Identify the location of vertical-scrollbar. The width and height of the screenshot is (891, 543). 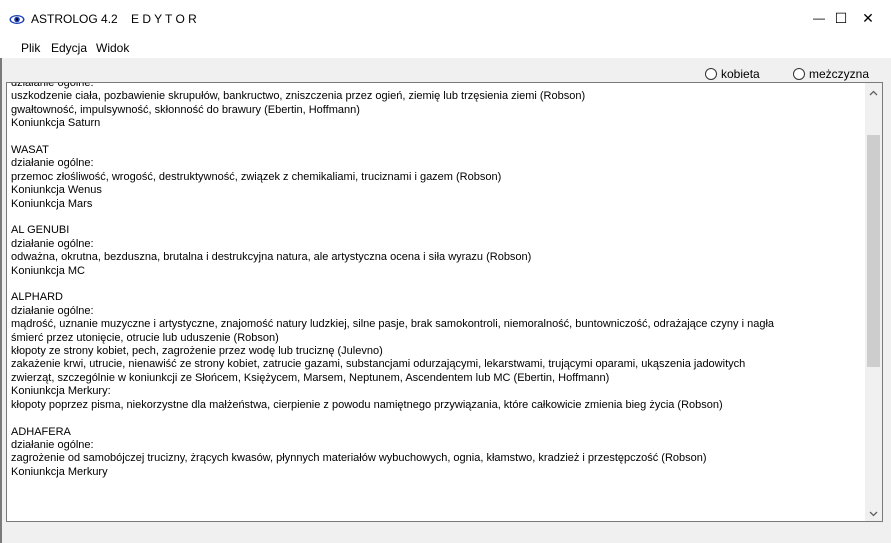
(873, 302).